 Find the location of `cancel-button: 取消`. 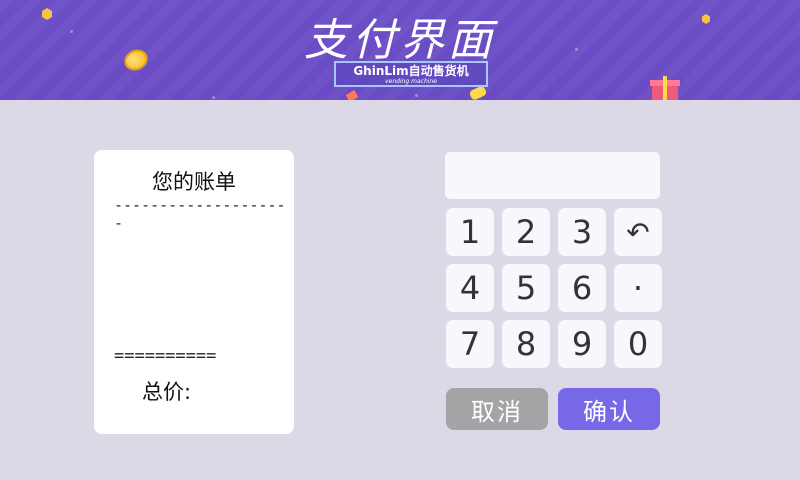

cancel-button: 取消 is located at coordinates (497, 409).